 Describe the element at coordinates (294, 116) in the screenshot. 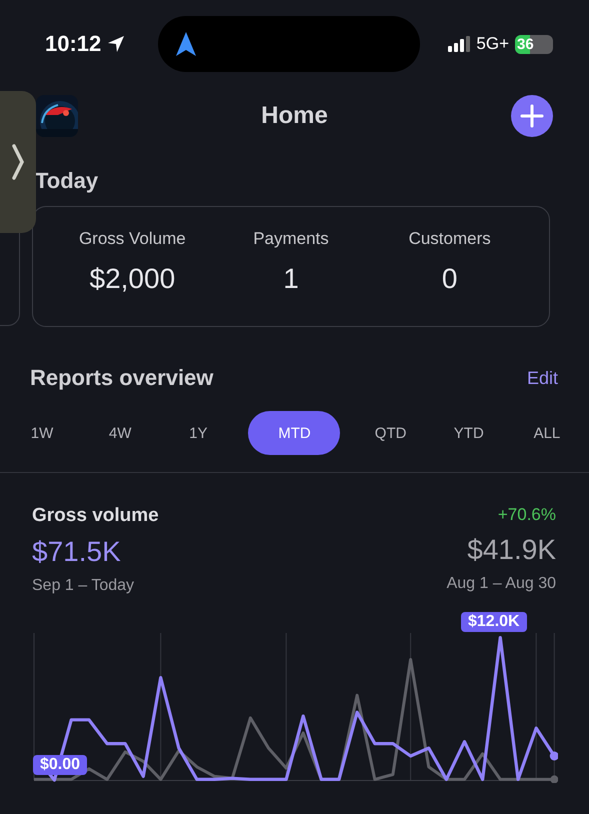

I see `page-title: Home` at that location.